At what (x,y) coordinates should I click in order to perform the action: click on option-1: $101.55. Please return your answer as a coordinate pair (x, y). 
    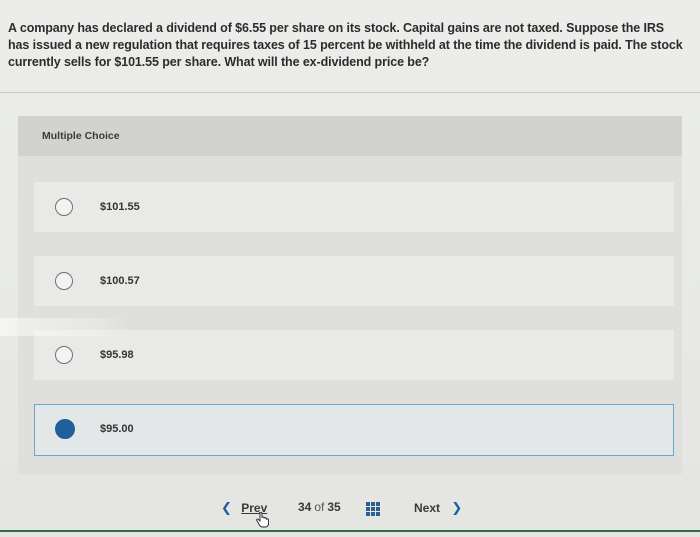
    Looking at the image, I should click on (354, 207).